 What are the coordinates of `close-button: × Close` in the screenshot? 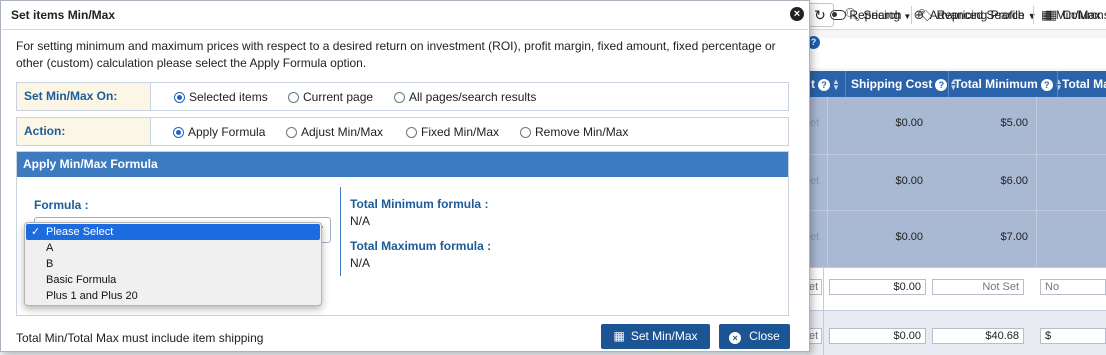 It's located at (754, 336).